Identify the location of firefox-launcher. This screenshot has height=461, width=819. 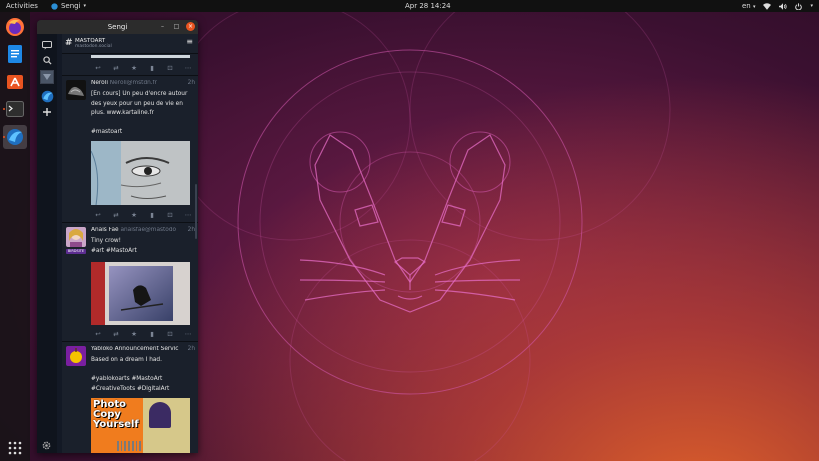
(15, 27).